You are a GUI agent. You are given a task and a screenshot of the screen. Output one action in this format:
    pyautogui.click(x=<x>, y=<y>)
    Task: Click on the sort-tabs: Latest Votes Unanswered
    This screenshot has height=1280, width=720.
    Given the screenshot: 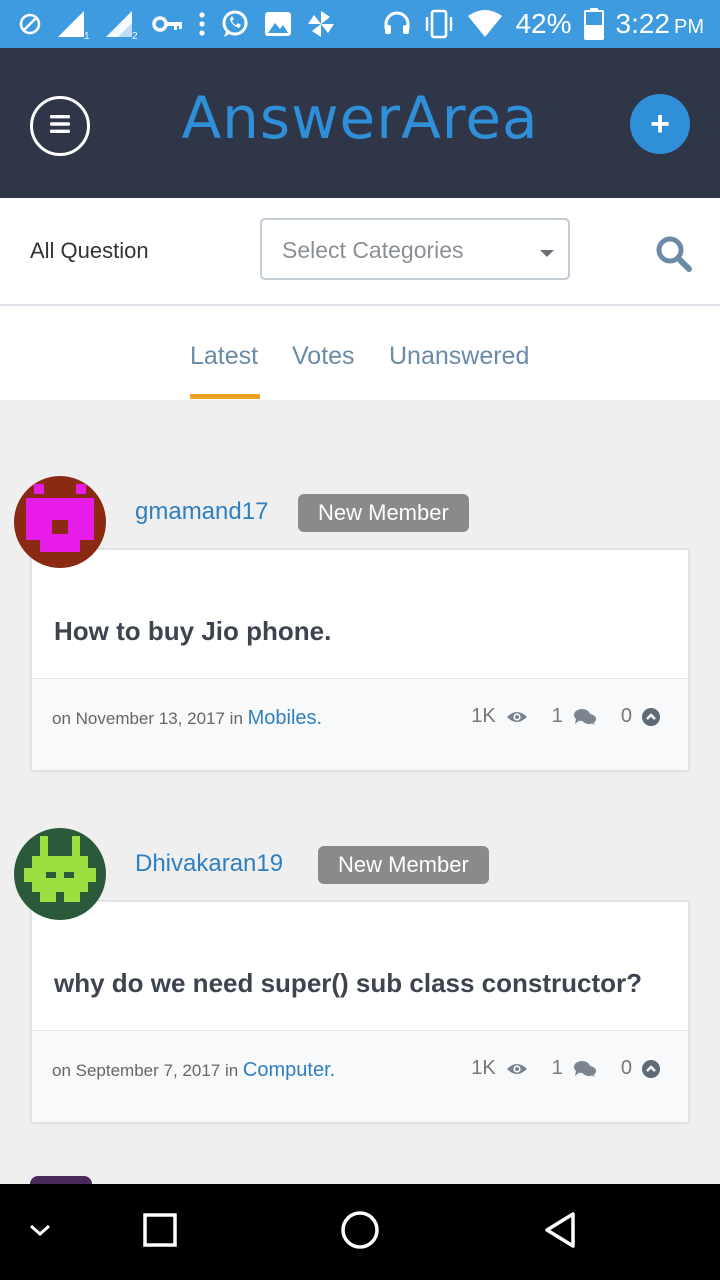 What is the action you would take?
    pyautogui.click(x=360, y=353)
    